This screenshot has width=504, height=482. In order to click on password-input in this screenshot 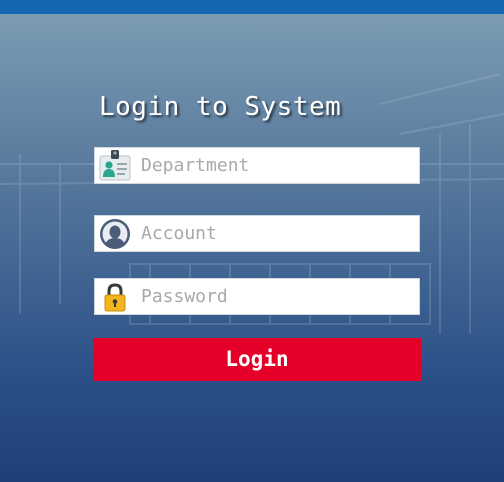, I will do `click(276, 296)`.